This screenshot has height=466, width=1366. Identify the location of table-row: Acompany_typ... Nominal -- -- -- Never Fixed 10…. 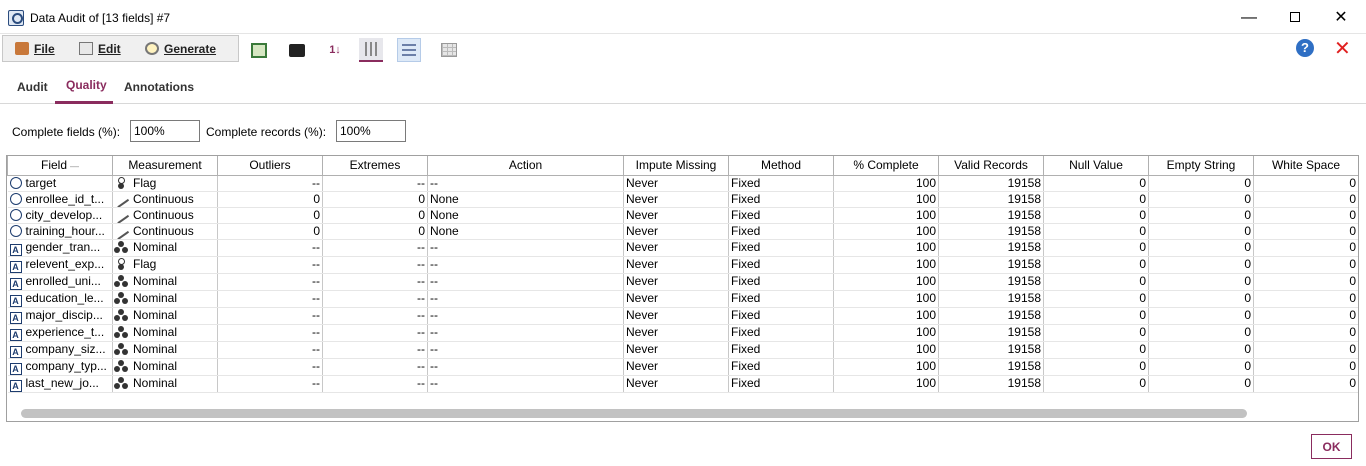
(682, 367).